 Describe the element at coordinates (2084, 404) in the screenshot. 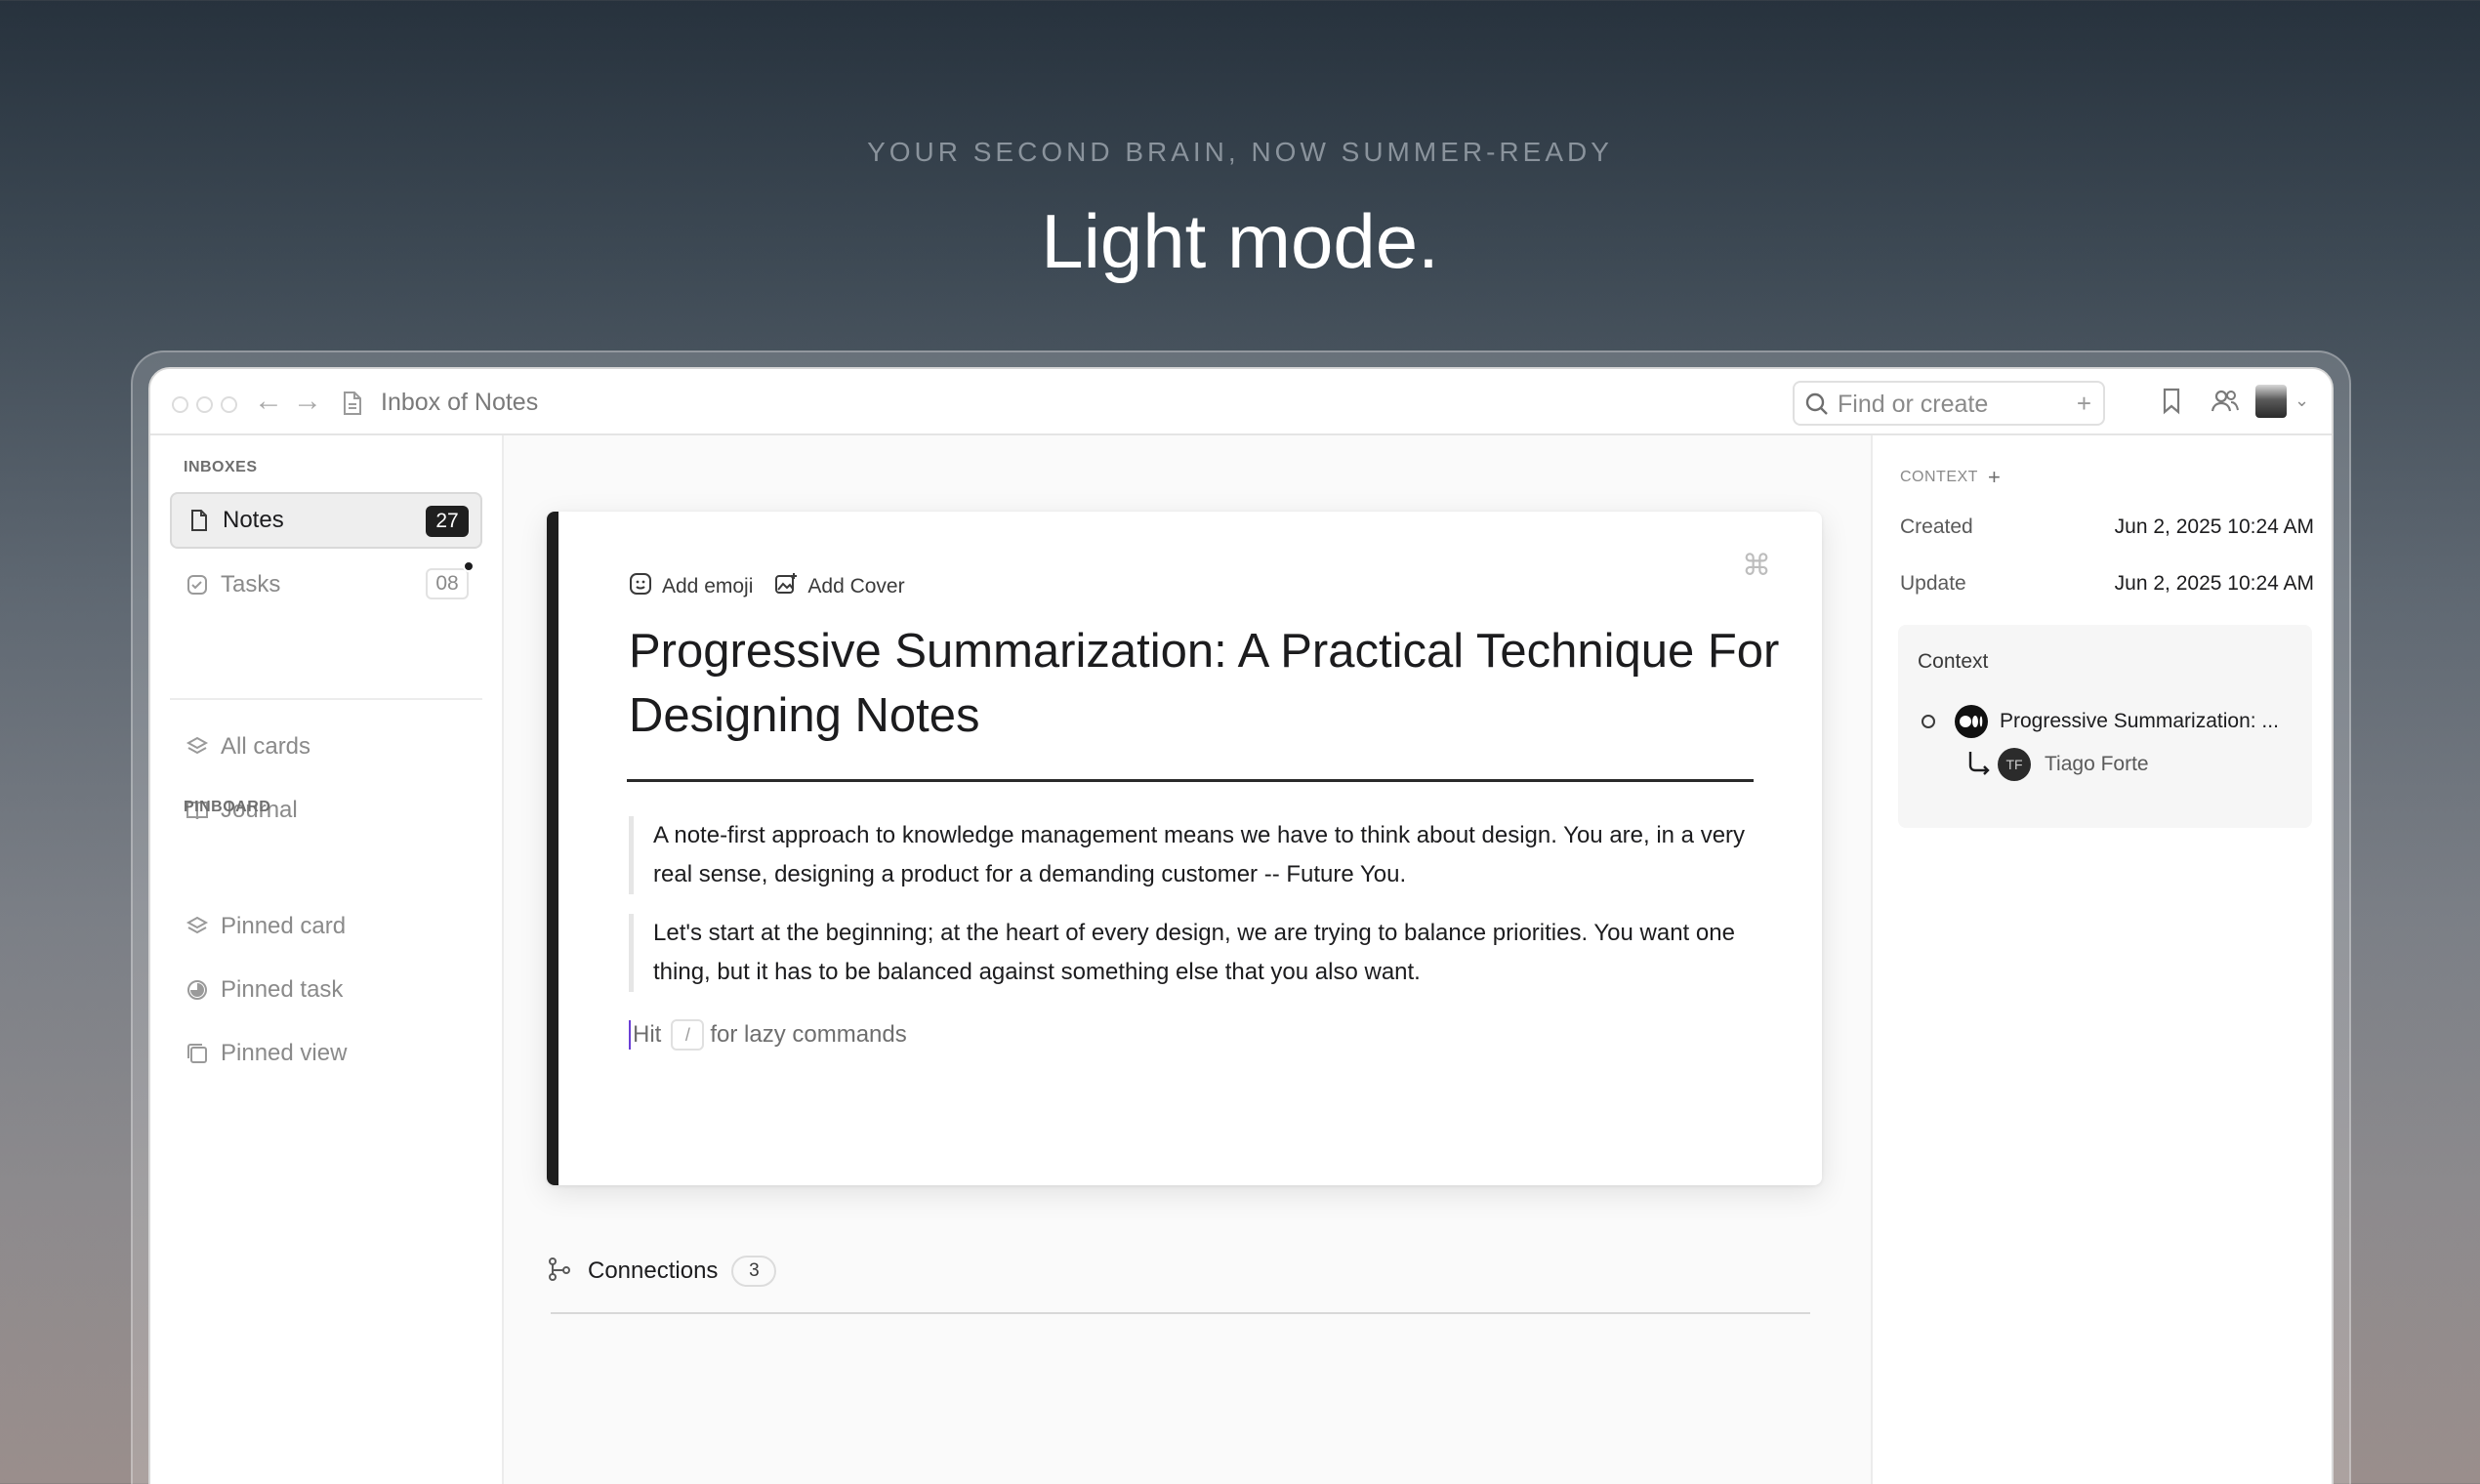

I see `create-plus-icon: +` at that location.